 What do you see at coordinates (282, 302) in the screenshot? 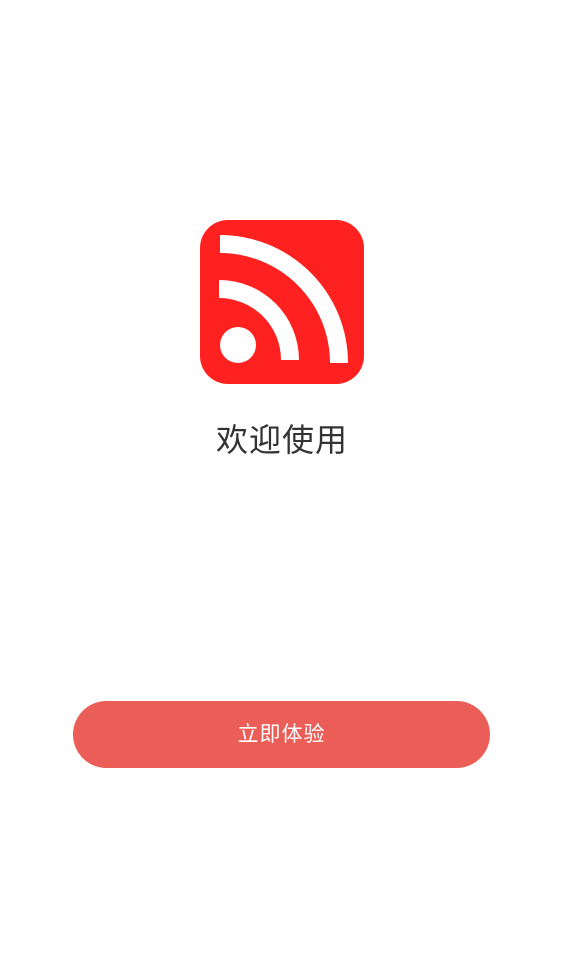
I see `rss-logo-icon` at bounding box center [282, 302].